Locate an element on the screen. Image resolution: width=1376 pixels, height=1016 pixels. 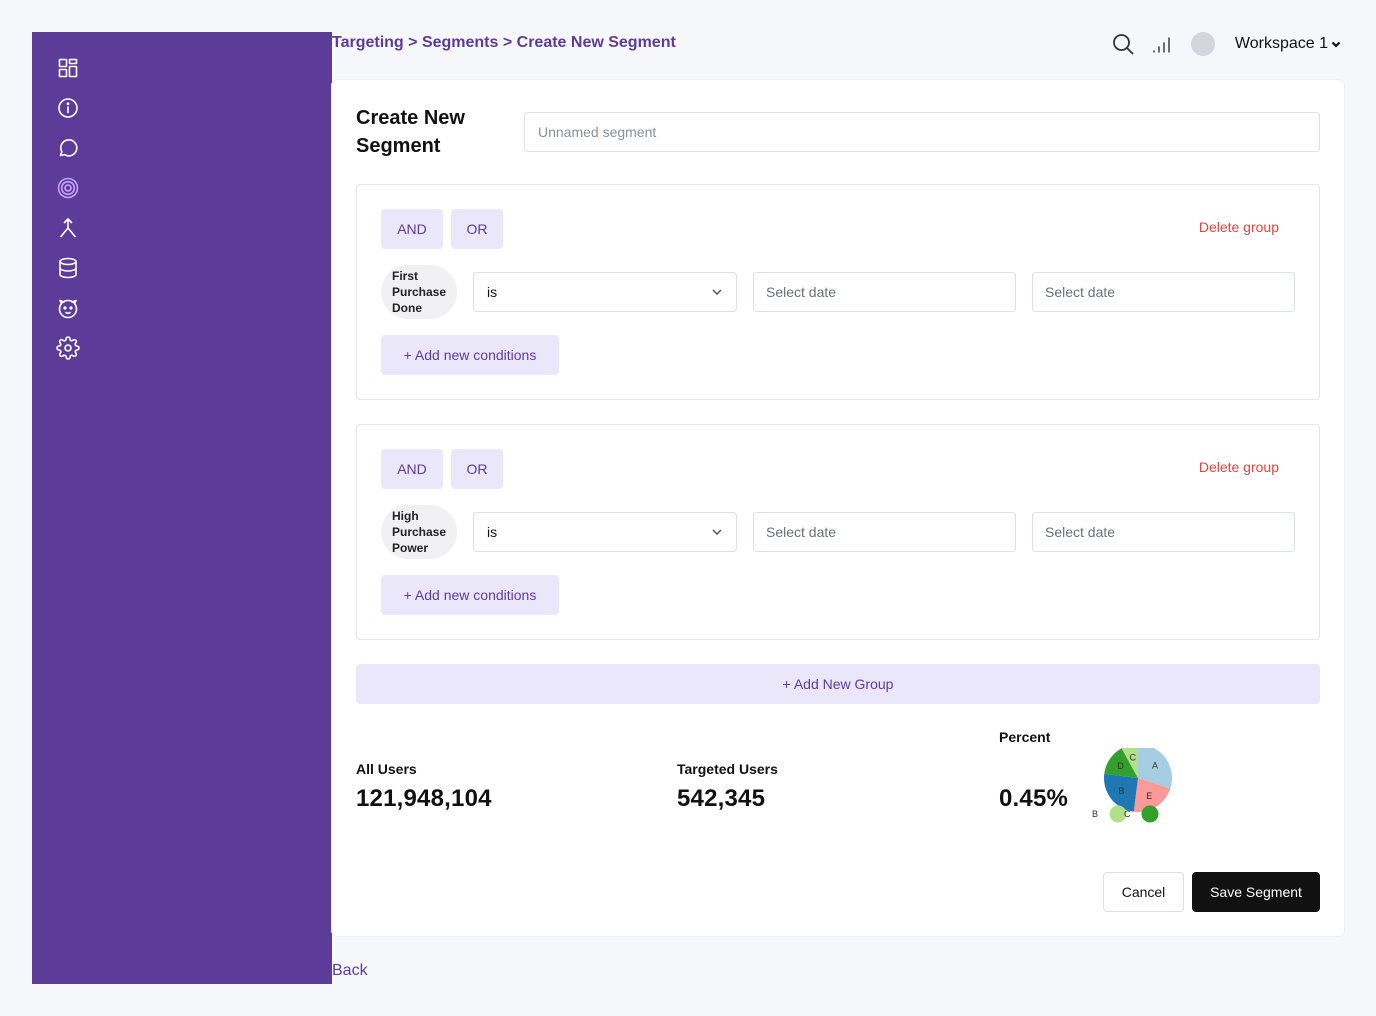
pie-slice-label: B is located at coordinates (1121, 791).